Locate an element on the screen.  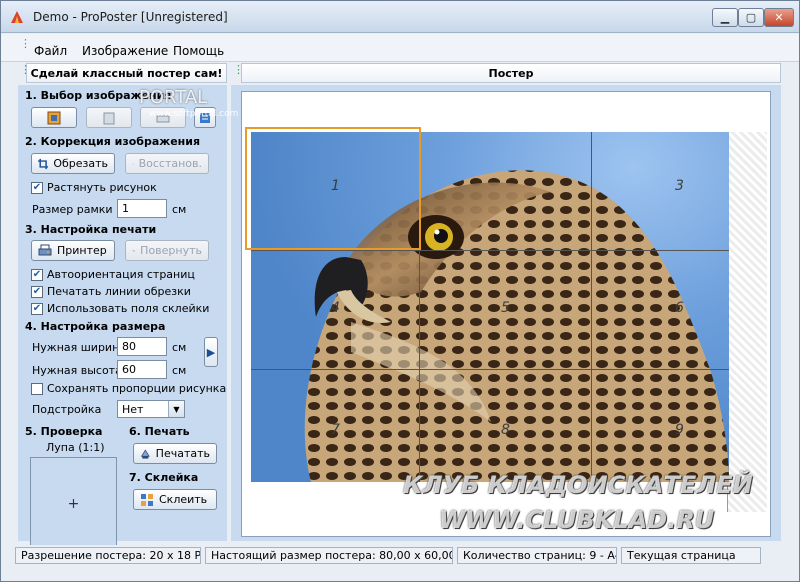
close-button: ✕ is located at coordinates (779, 17).